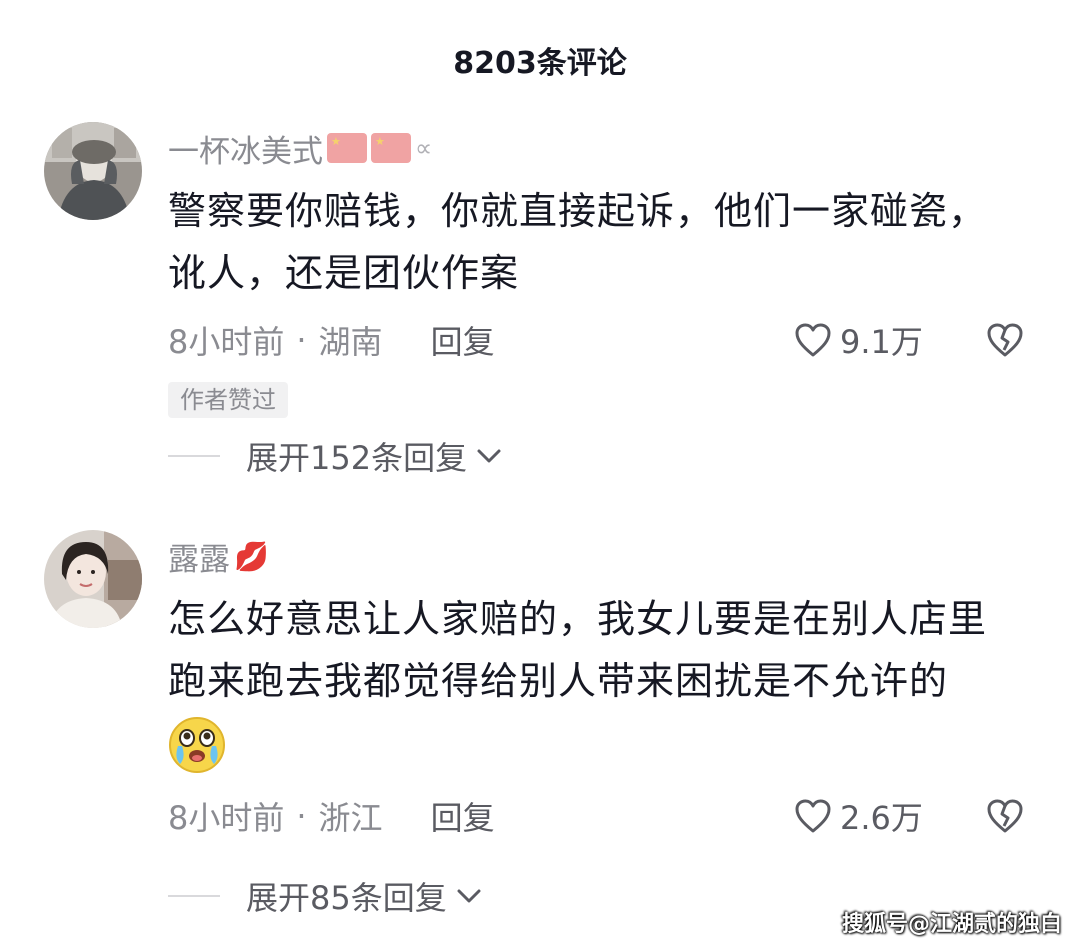  I want to click on author-liked-badge: 作者赞过, so click(228, 400).